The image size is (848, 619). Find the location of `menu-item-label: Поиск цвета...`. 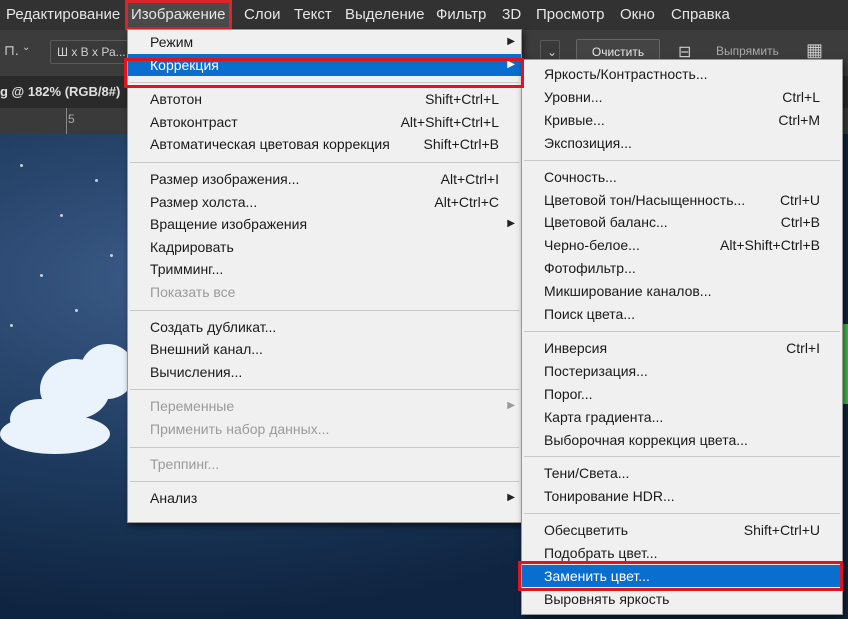

menu-item-label: Поиск цвета... is located at coordinates (590, 314).